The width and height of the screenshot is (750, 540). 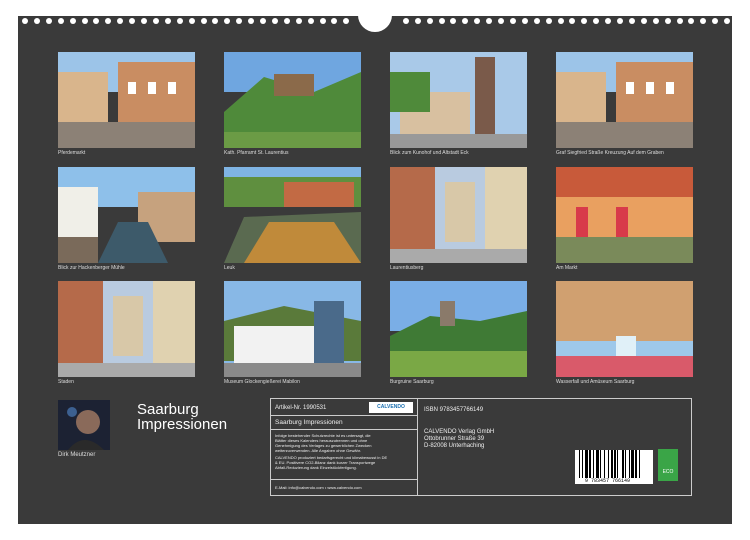 What do you see at coordinates (309, 422) in the screenshot?
I see `calendar-subtitle: Saarburg Impressionen` at bounding box center [309, 422].